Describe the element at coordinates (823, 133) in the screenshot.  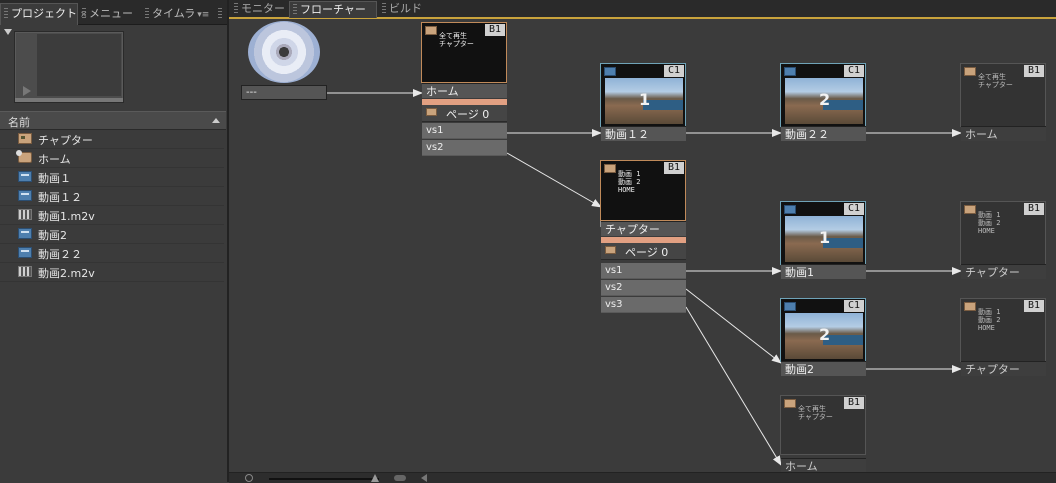
I see `node-label: 動画２２` at that location.